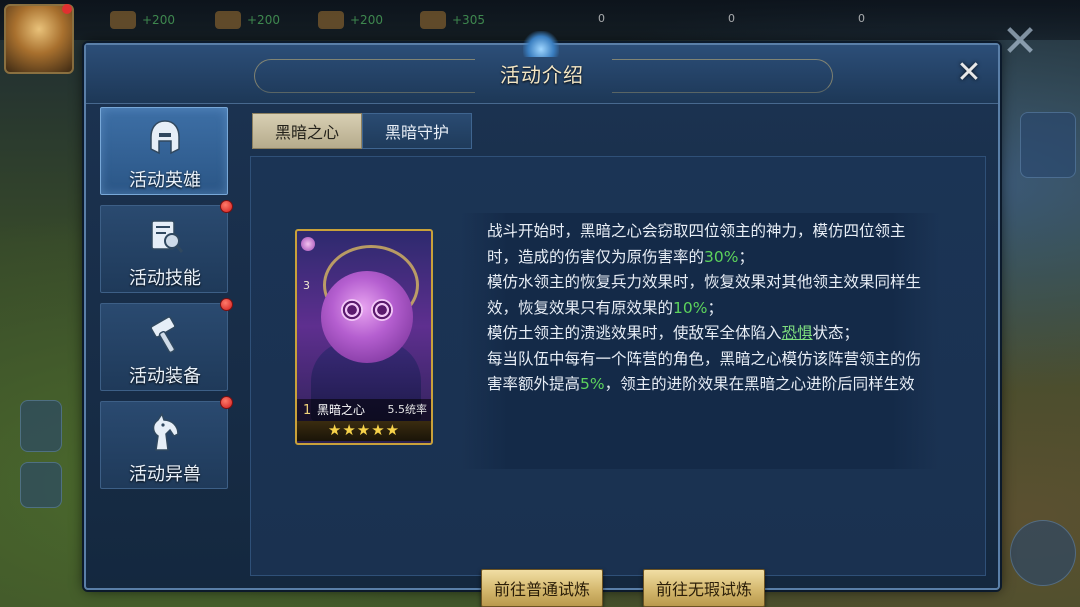 The image size is (1080, 607). Describe the element at coordinates (165, 278) in the screenshot. I see `nav-item-label: 活动技能` at that location.